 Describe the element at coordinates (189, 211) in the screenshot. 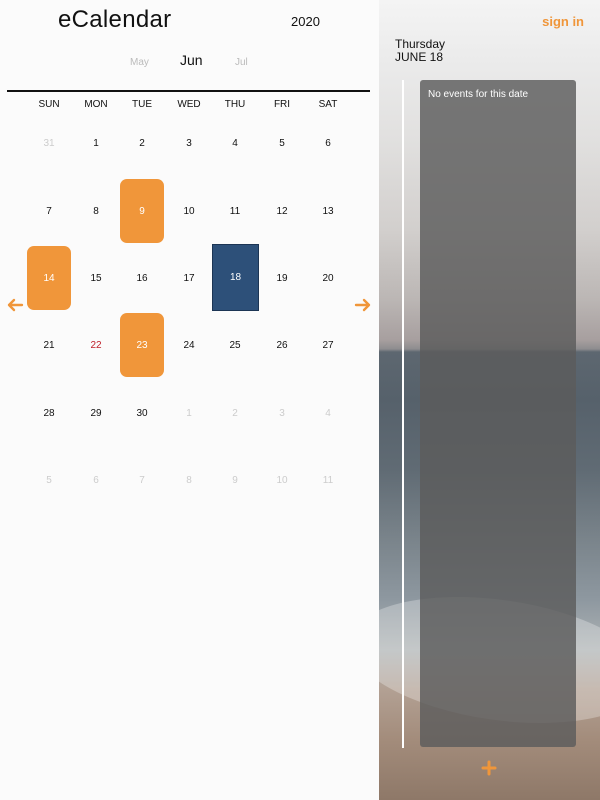

I see `calendar-day-10: 10` at that location.